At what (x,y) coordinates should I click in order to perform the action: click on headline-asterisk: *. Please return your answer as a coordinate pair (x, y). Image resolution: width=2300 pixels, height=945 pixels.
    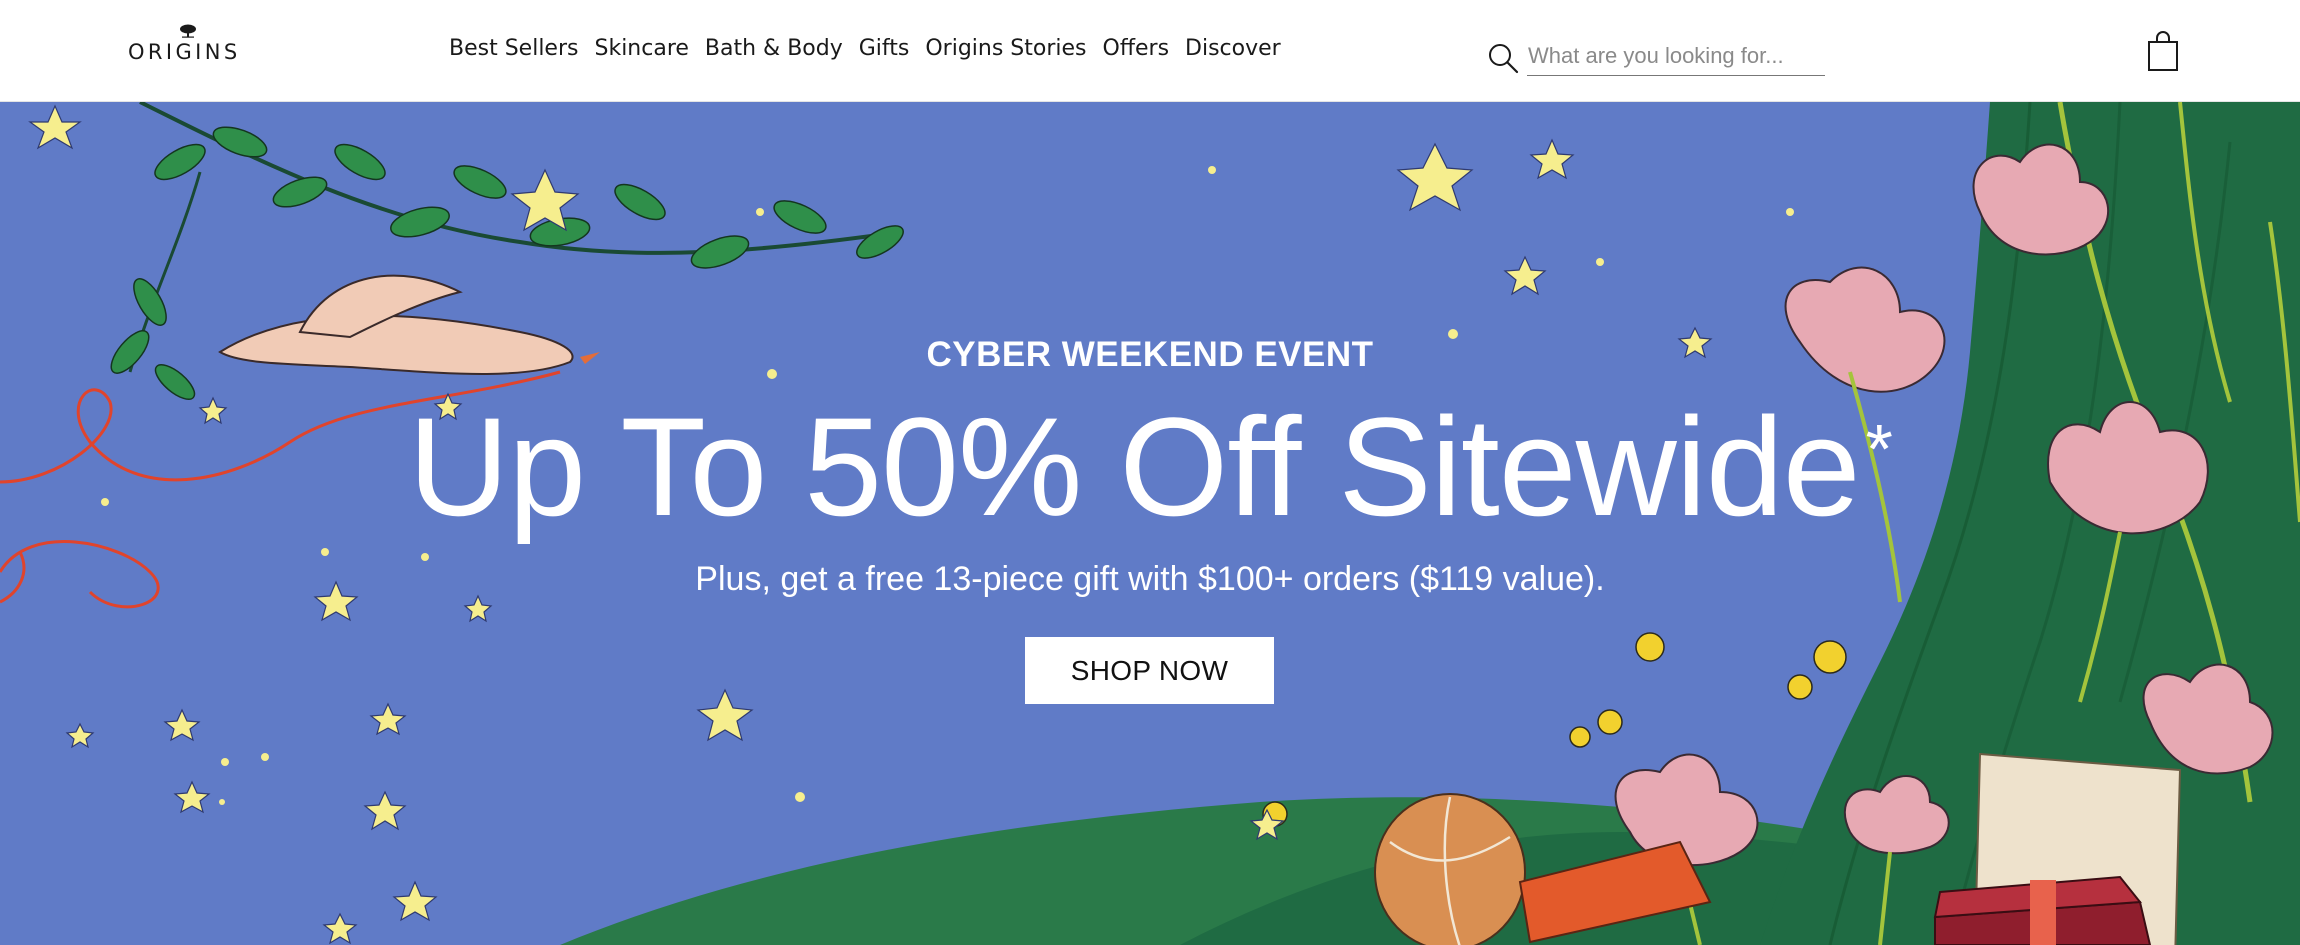
    Looking at the image, I should click on (1879, 449).